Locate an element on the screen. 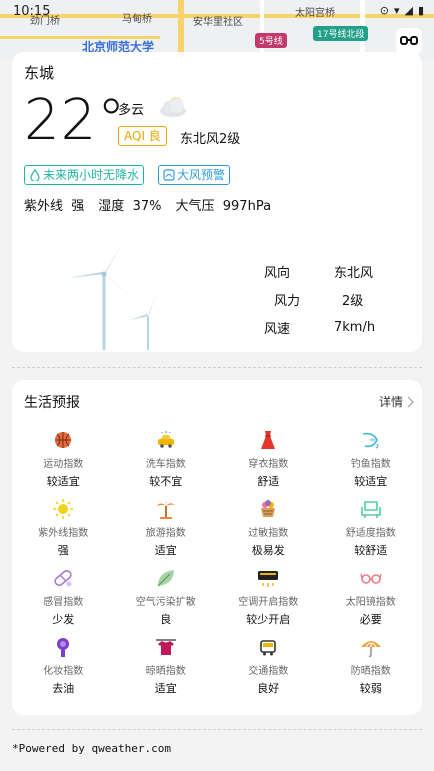  umbrella-icon is located at coordinates (370, 649).